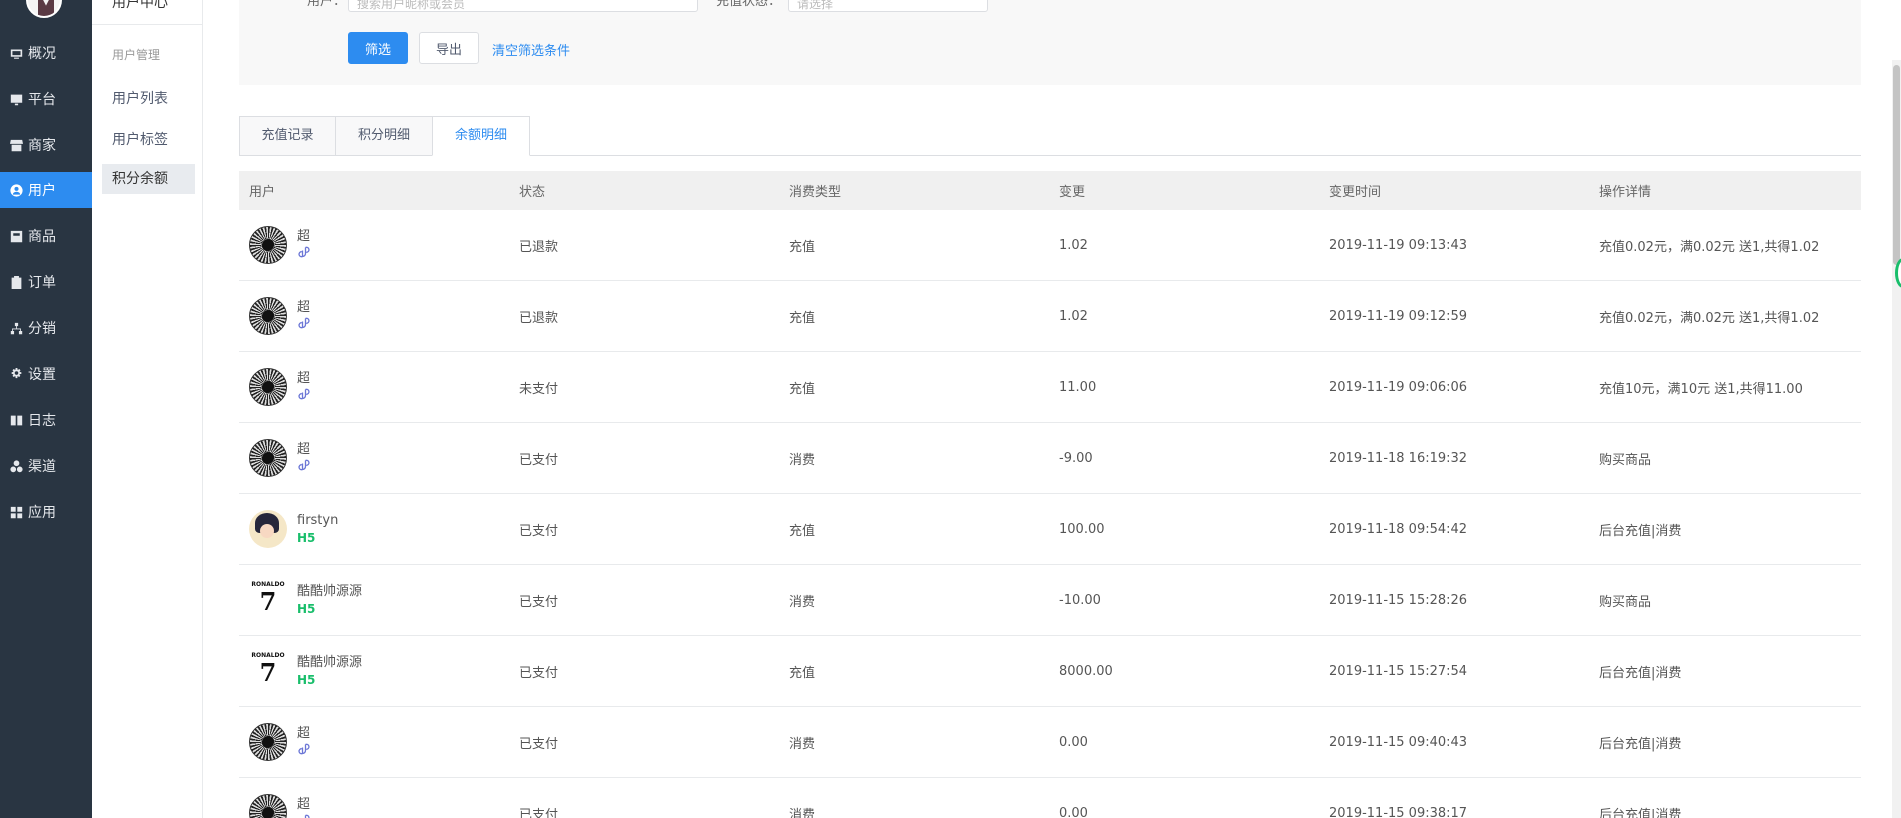  Describe the element at coordinates (539, 318) in the screenshot. I see `status-cell: 已退款` at that location.